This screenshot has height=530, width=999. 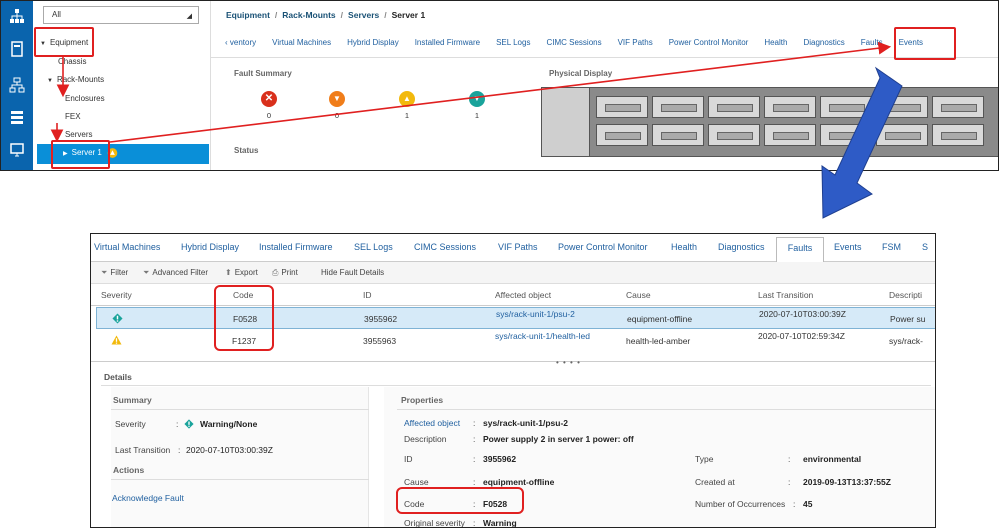 I want to click on tab-truncated: S, so click(x=925, y=247).